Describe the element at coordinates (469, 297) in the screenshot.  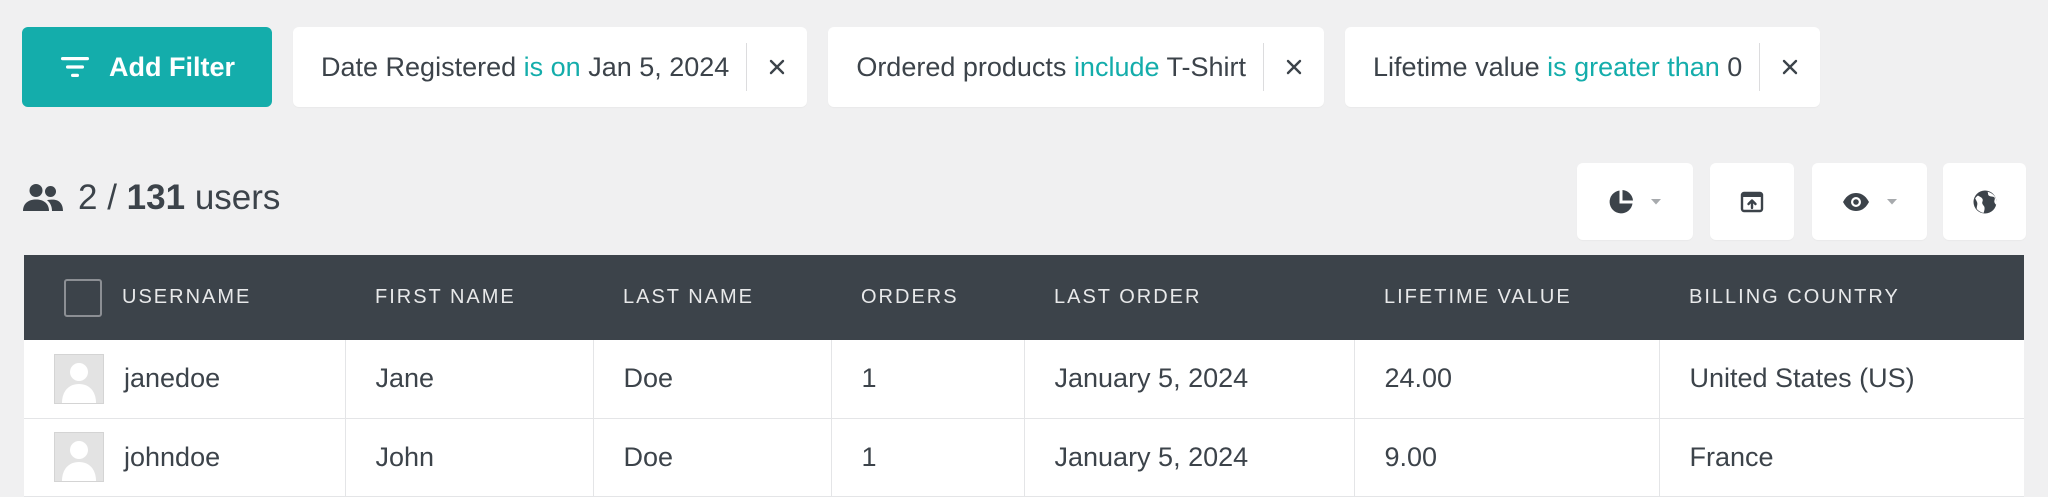
I see `column-header-first-name: FIRST NAME` at that location.